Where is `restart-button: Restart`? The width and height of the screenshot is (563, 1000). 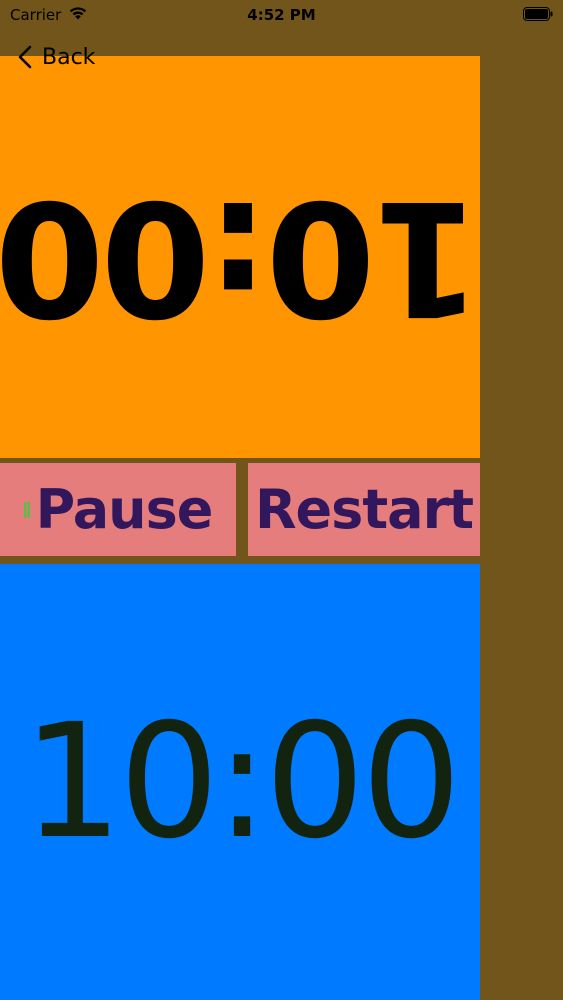 restart-button: Restart is located at coordinates (364, 509).